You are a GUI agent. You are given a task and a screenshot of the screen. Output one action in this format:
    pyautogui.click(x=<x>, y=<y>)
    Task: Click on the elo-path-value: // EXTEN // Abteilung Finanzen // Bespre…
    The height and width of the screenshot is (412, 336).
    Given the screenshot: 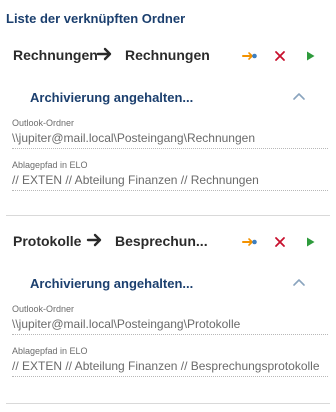 What is the action you would take?
    pyautogui.click(x=170, y=368)
    